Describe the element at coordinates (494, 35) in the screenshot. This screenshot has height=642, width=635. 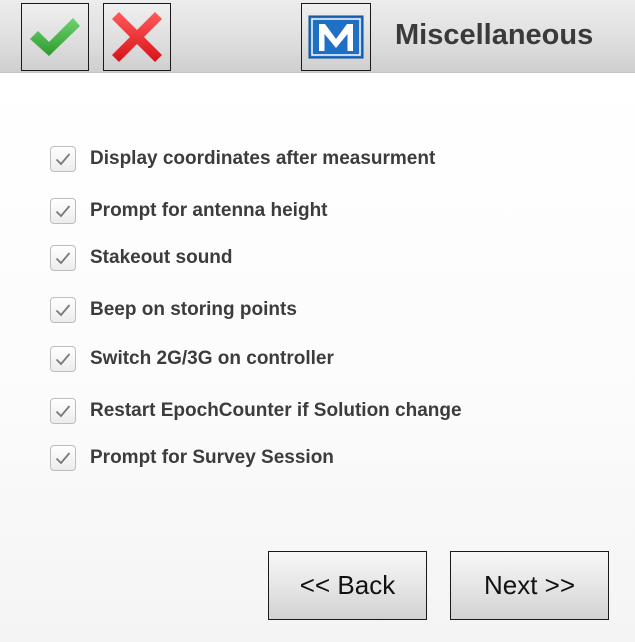
I see `page-title: Miscellaneous` at that location.